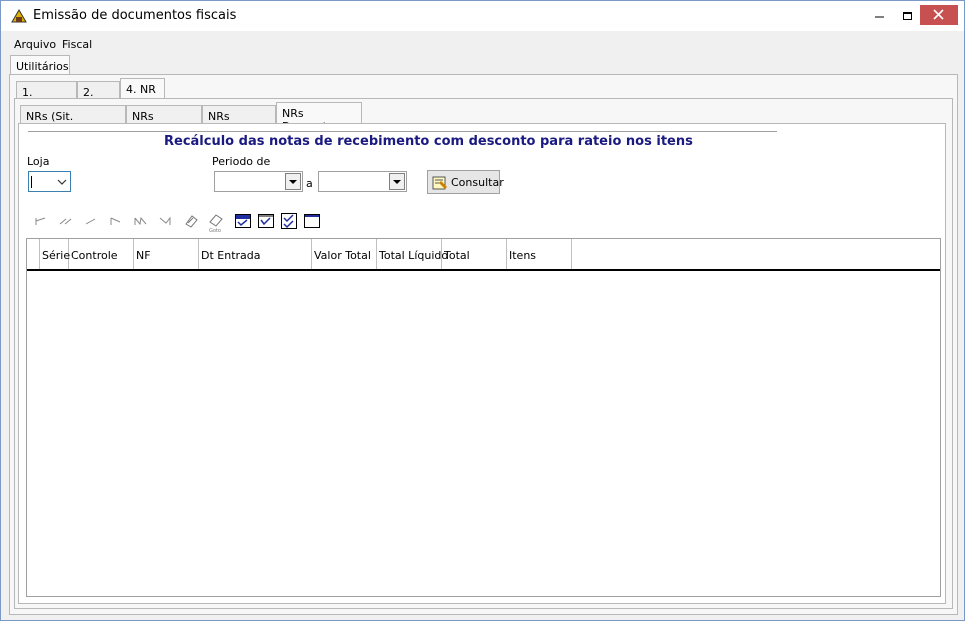 This screenshot has height=621, width=965. Describe the element at coordinates (539, 254) in the screenshot. I see `column-header-itens: Itens` at that location.